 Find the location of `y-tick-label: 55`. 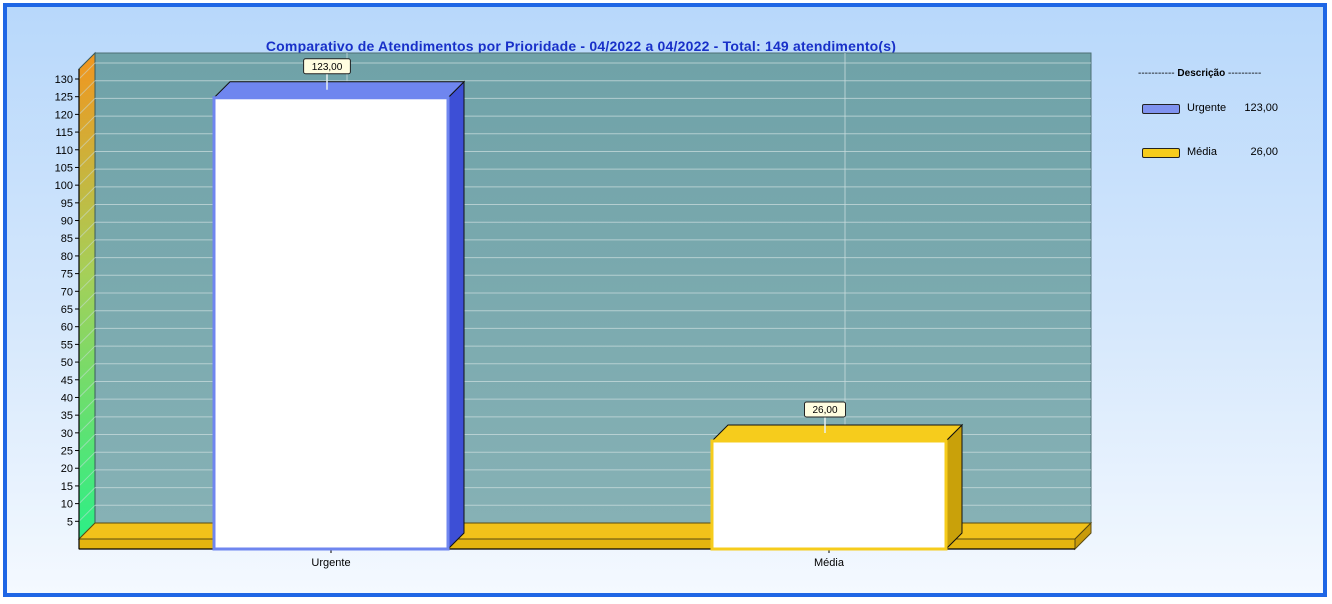

y-tick-label: 55 is located at coordinates (67, 345).